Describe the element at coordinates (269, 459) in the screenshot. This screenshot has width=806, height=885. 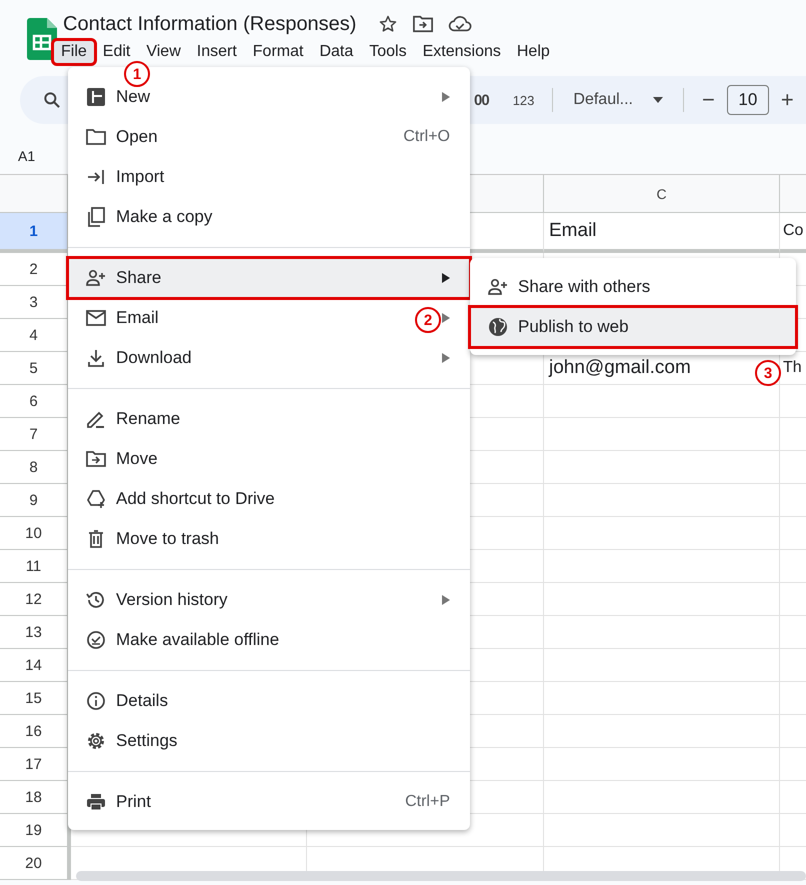
I see `menu-item: Move` at that location.